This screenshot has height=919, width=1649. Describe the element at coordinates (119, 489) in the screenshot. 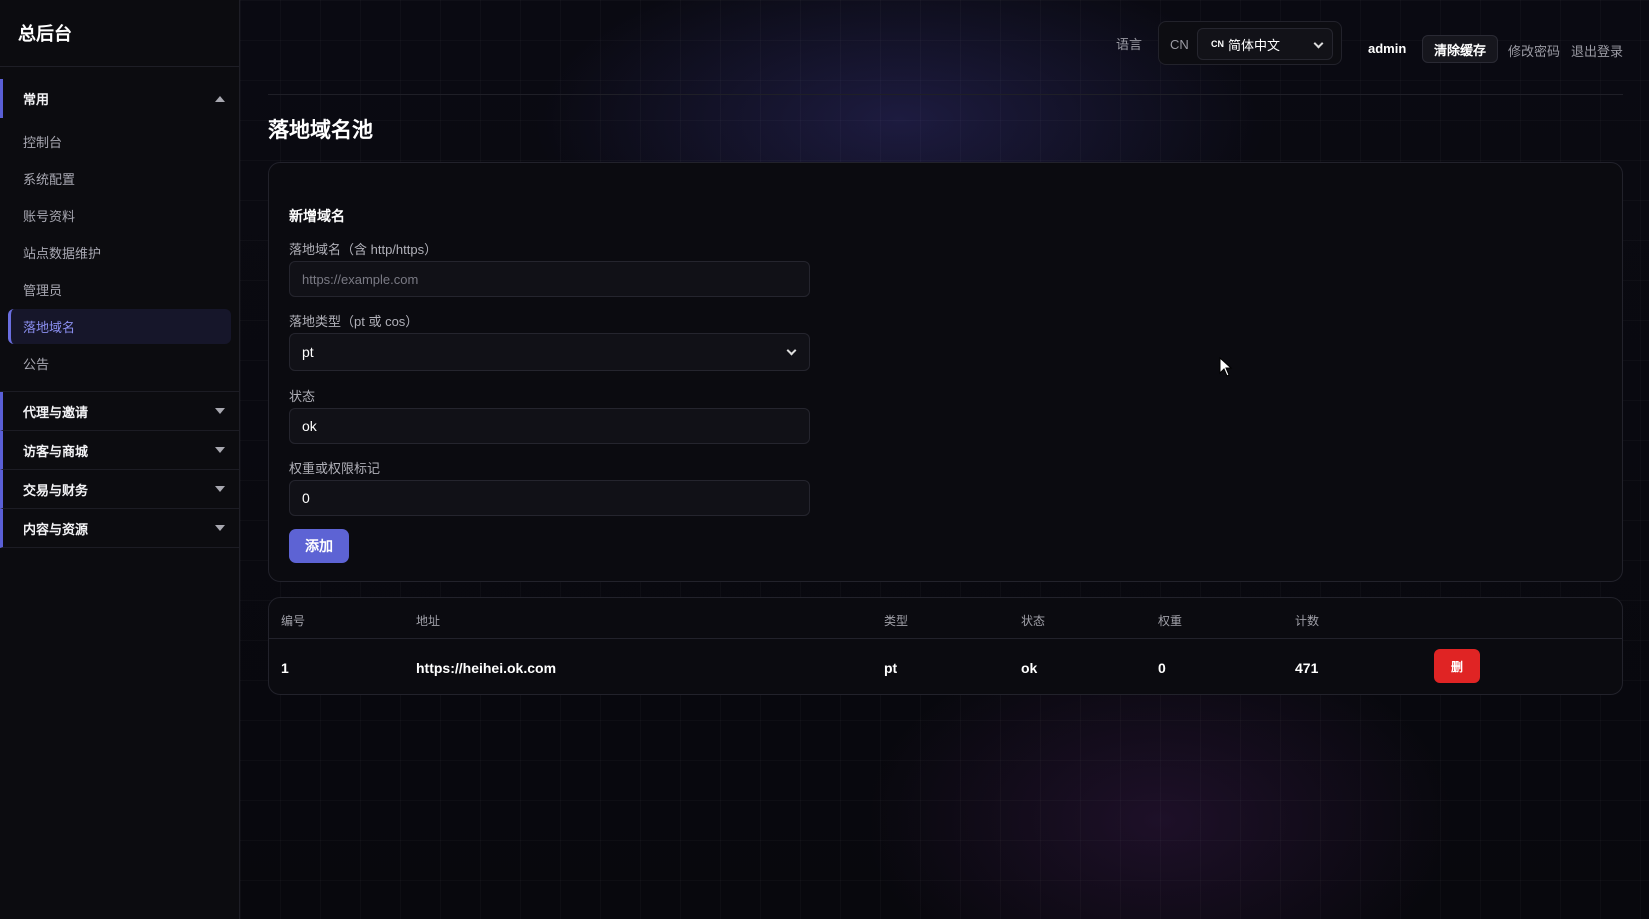

I see `sidebar-group-finance: 交易与财务` at that location.